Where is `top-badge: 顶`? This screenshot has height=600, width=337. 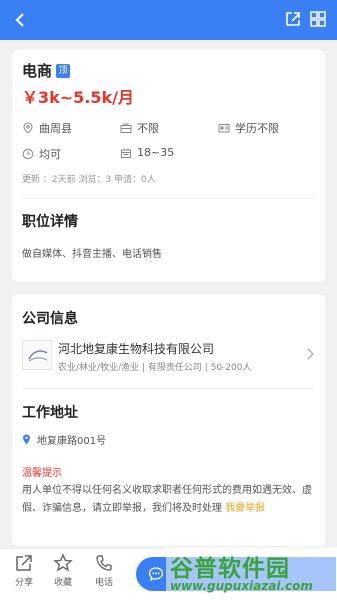 top-badge: 顶 is located at coordinates (63, 70).